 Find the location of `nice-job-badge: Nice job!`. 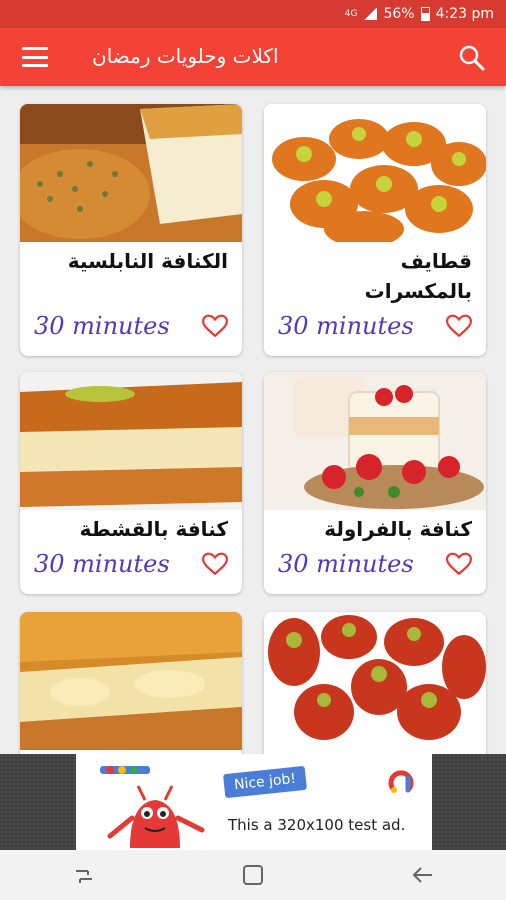

nice-job-badge: Nice job! is located at coordinates (265, 782).